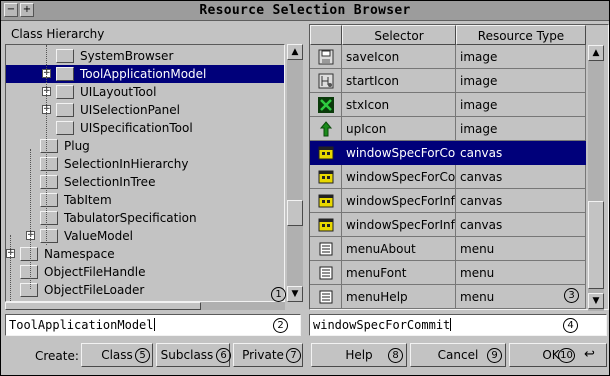  I want to click on table-row: upIcon image, so click(448, 129).